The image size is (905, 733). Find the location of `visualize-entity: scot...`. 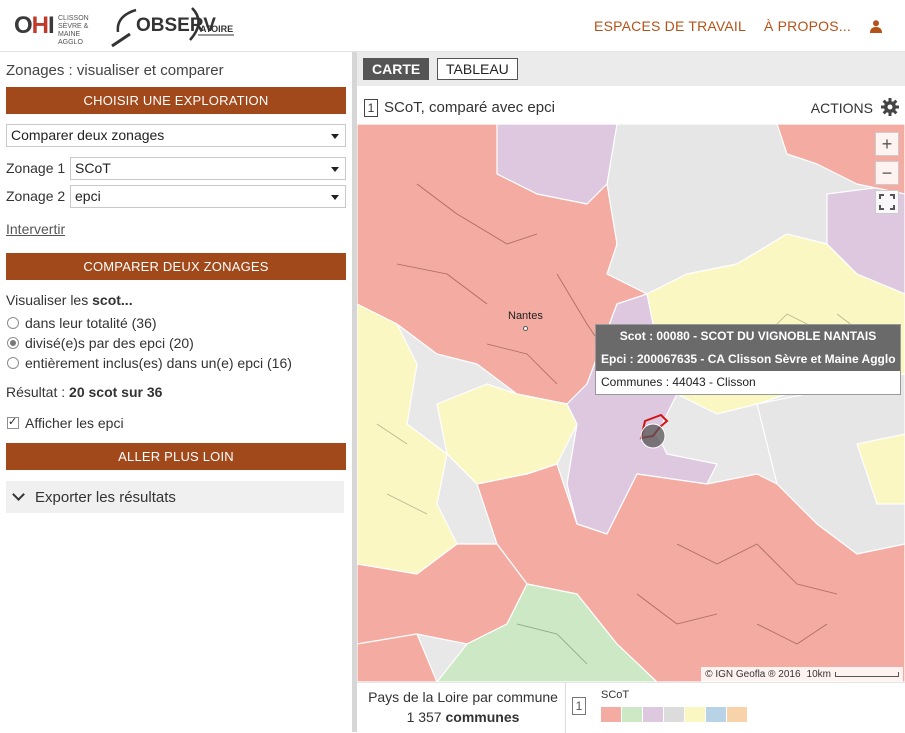

visualize-entity: scot... is located at coordinates (112, 300).